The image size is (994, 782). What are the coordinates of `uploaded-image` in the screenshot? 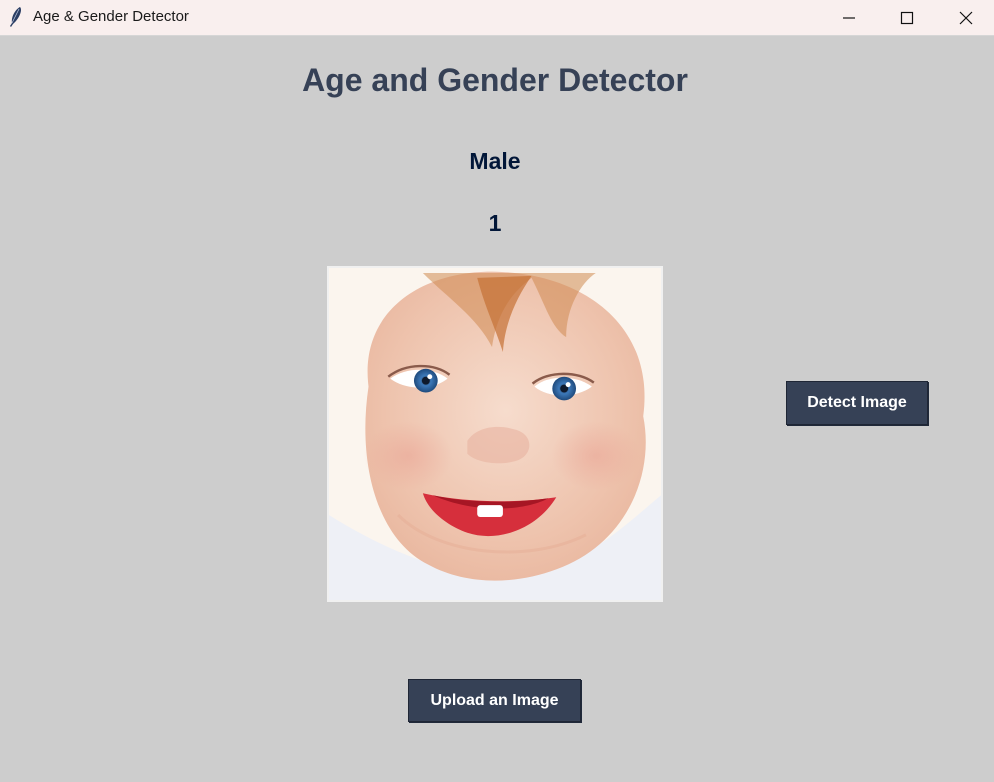 It's located at (495, 434).